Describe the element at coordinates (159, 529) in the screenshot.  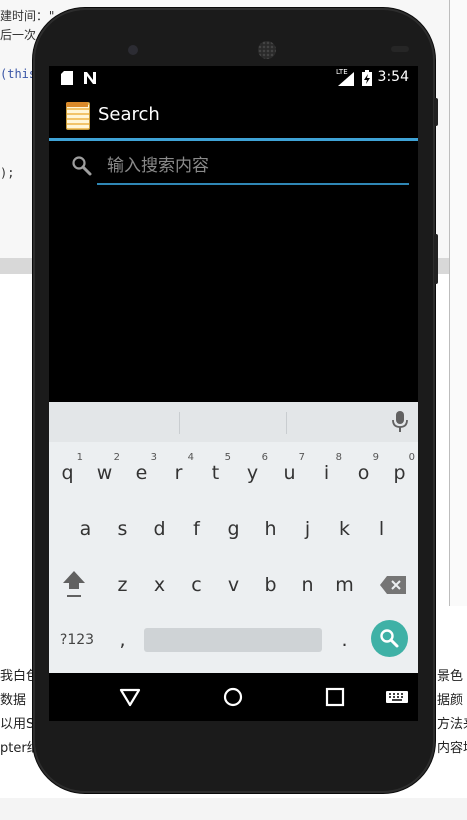
I see `key-d: d` at that location.